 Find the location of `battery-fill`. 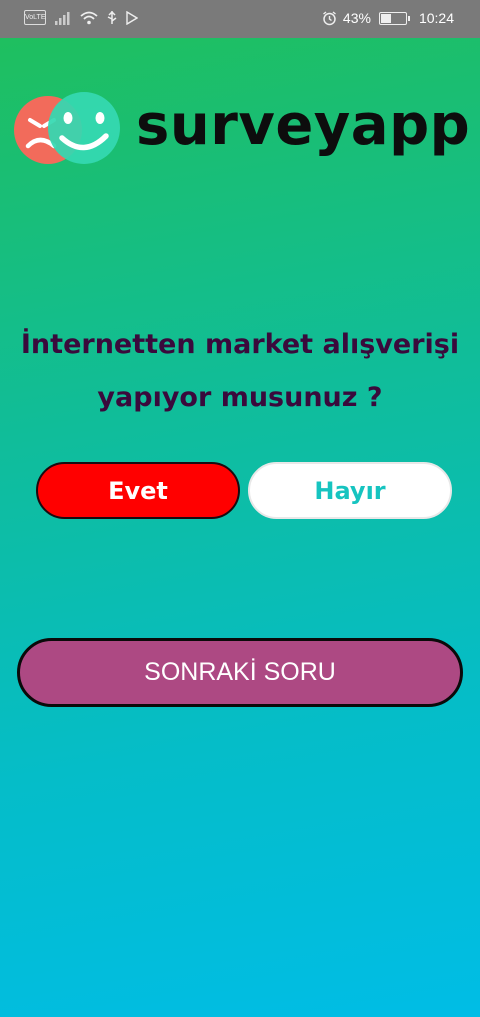

battery-fill is located at coordinates (385, 18).